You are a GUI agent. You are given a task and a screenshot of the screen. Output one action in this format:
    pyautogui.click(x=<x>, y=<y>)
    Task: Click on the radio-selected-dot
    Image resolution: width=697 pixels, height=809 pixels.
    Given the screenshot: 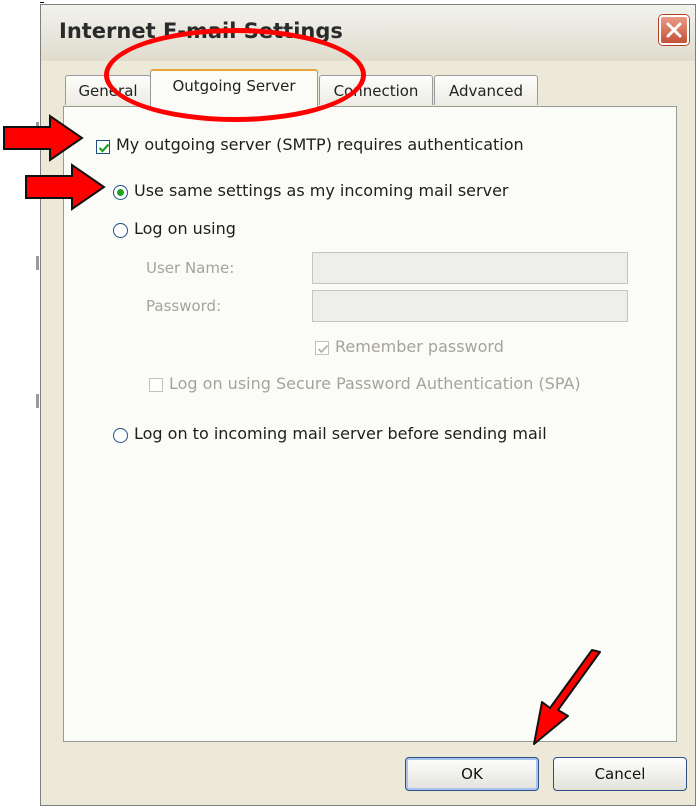 What is the action you would take?
    pyautogui.click(x=120, y=192)
    